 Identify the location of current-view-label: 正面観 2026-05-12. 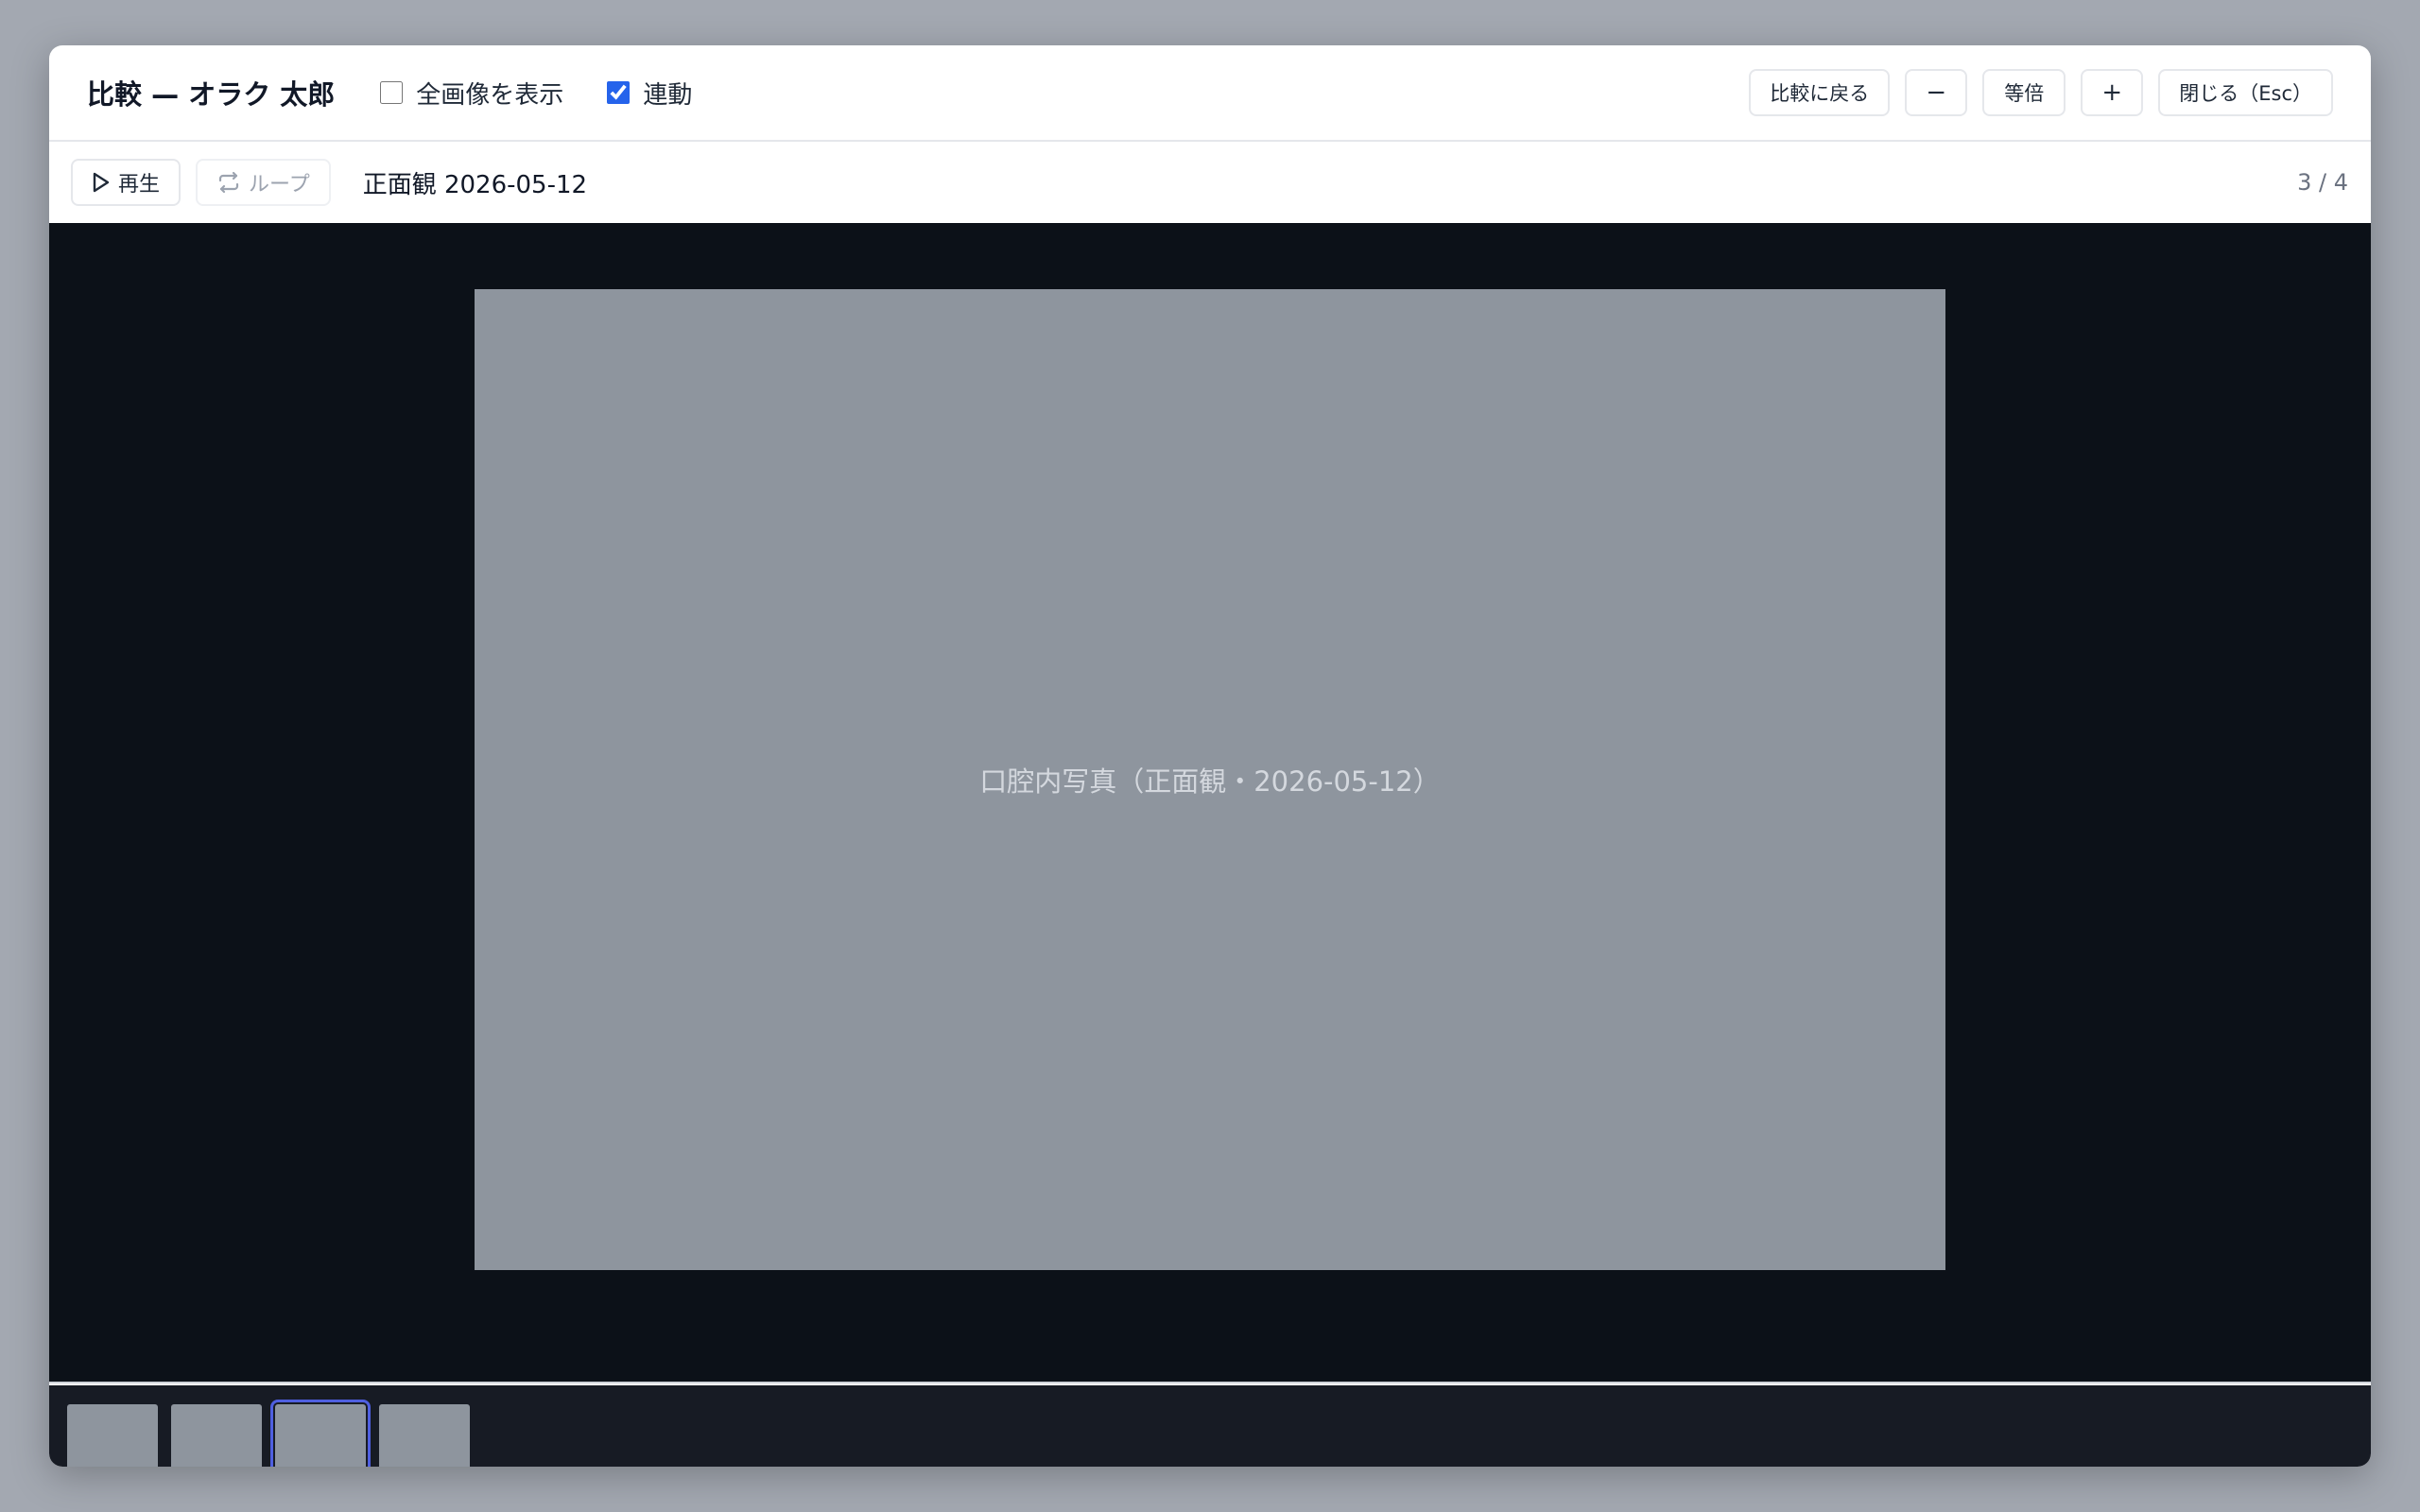
(475, 184).